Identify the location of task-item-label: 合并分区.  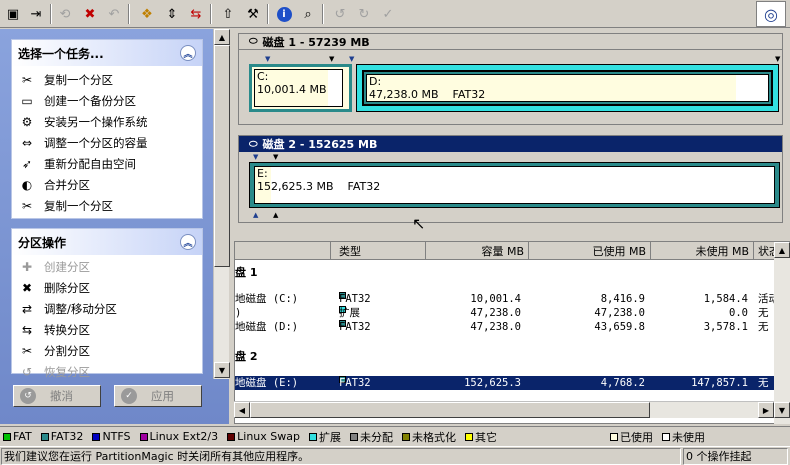
(67, 184).